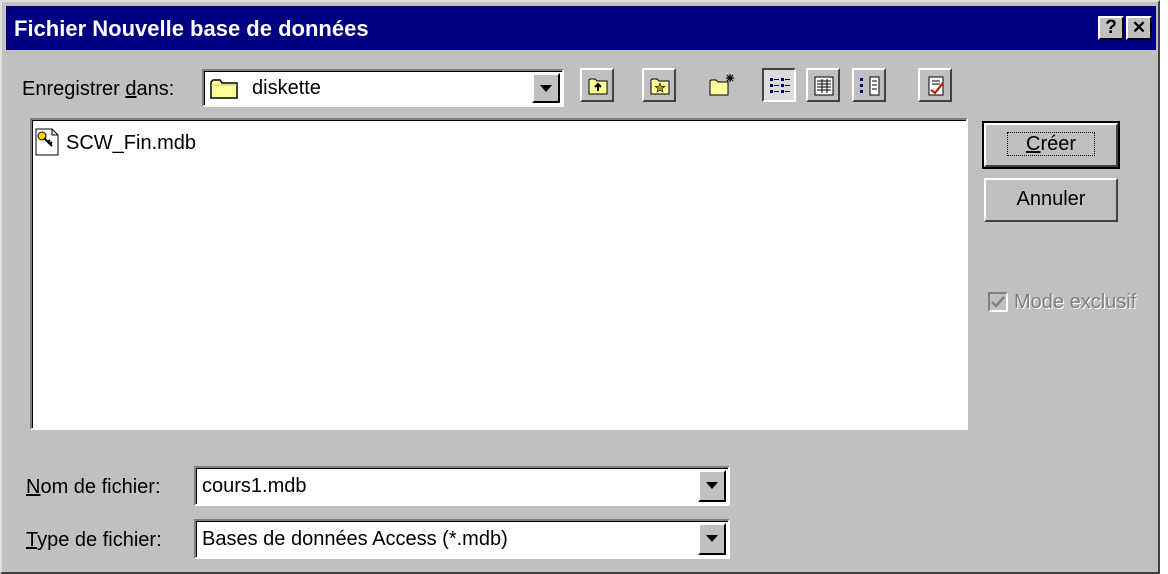  What do you see at coordinates (47, 144) in the screenshot?
I see `database-file-icon` at bounding box center [47, 144].